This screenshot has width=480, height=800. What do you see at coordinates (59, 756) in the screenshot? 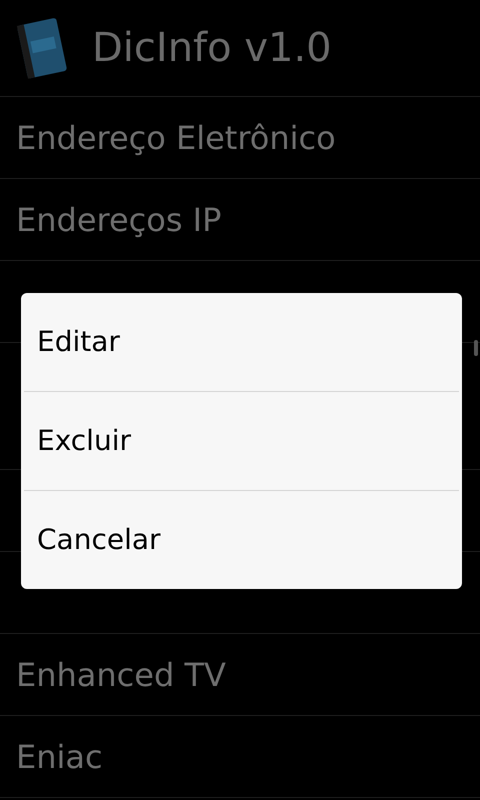
I see `list-item: Eniac` at bounding box center [59, 756].